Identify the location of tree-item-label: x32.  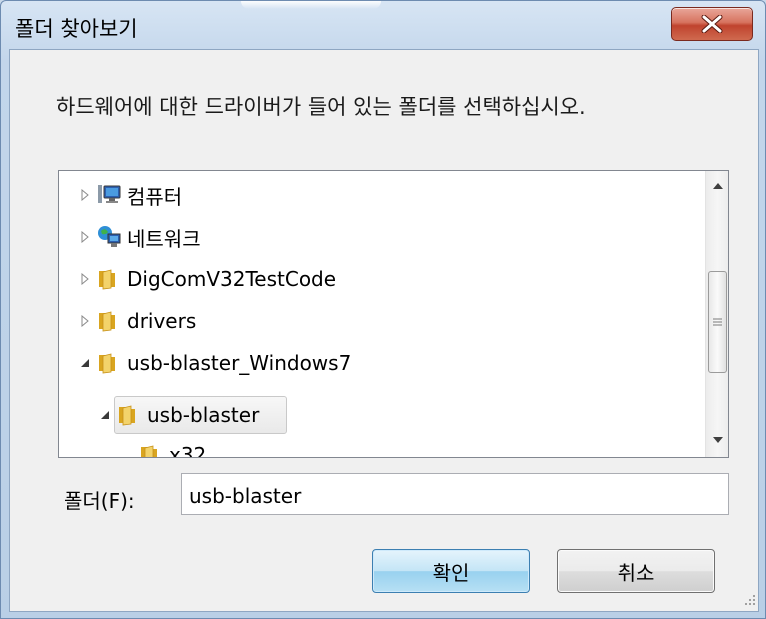
(188, 450).